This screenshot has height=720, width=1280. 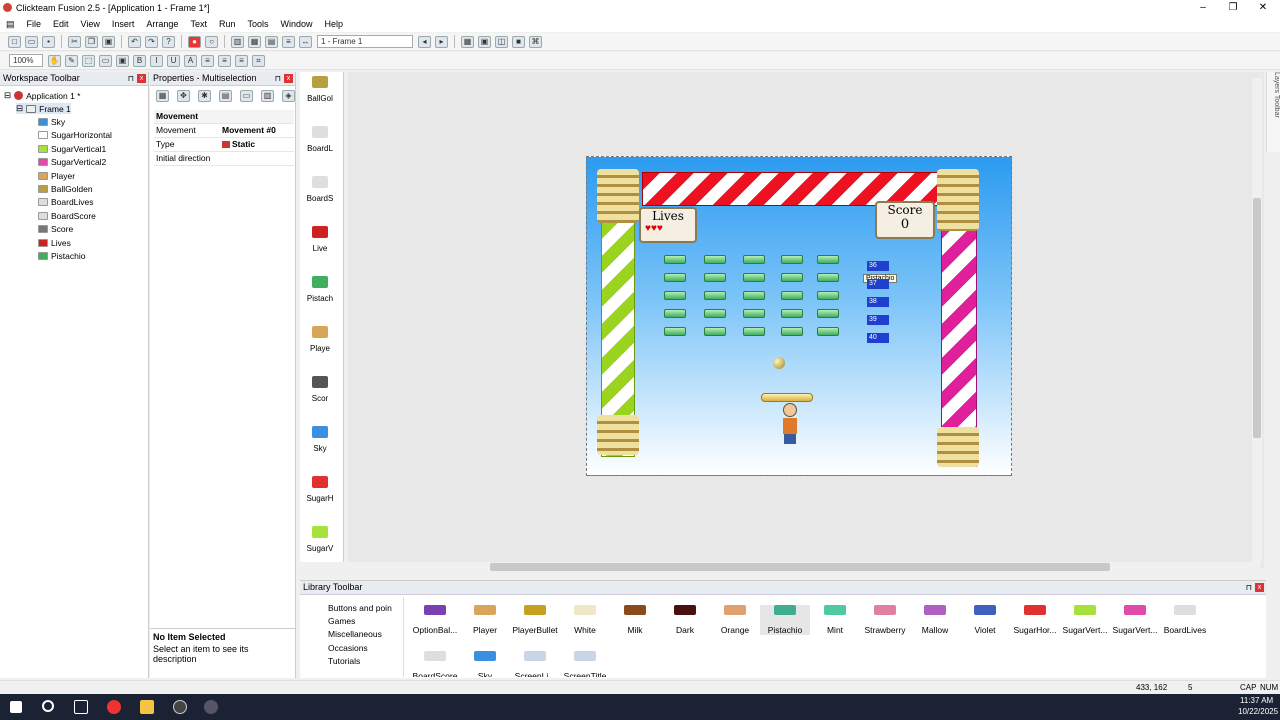 What do you see at coordinates (162, 96) in the screenshot?
I see `settings-tab-icon: ▦` at bounding box center [162, 96].